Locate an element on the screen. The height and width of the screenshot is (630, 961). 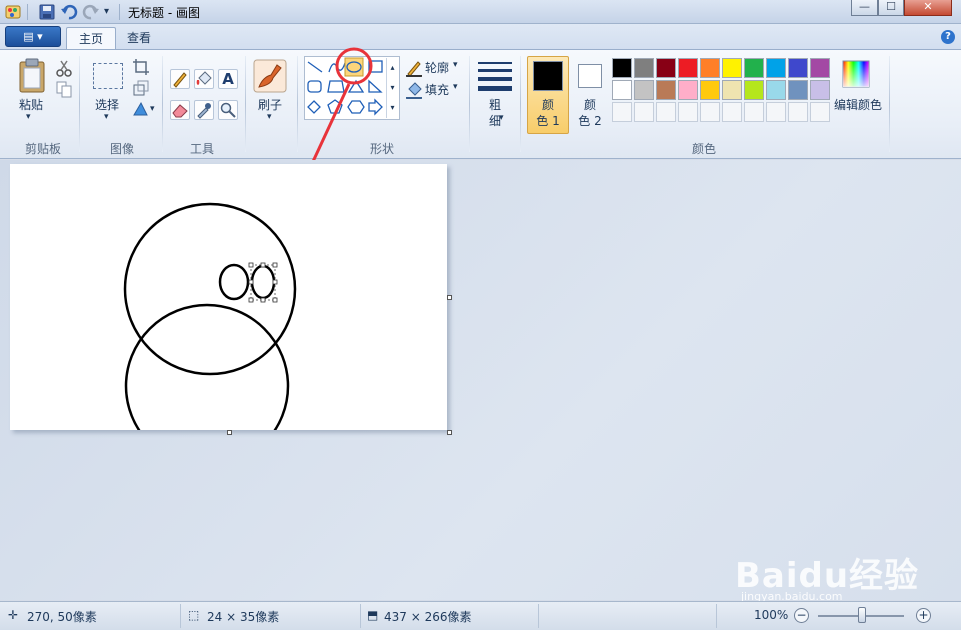
undo-icon is located at coordinates (69, 12).